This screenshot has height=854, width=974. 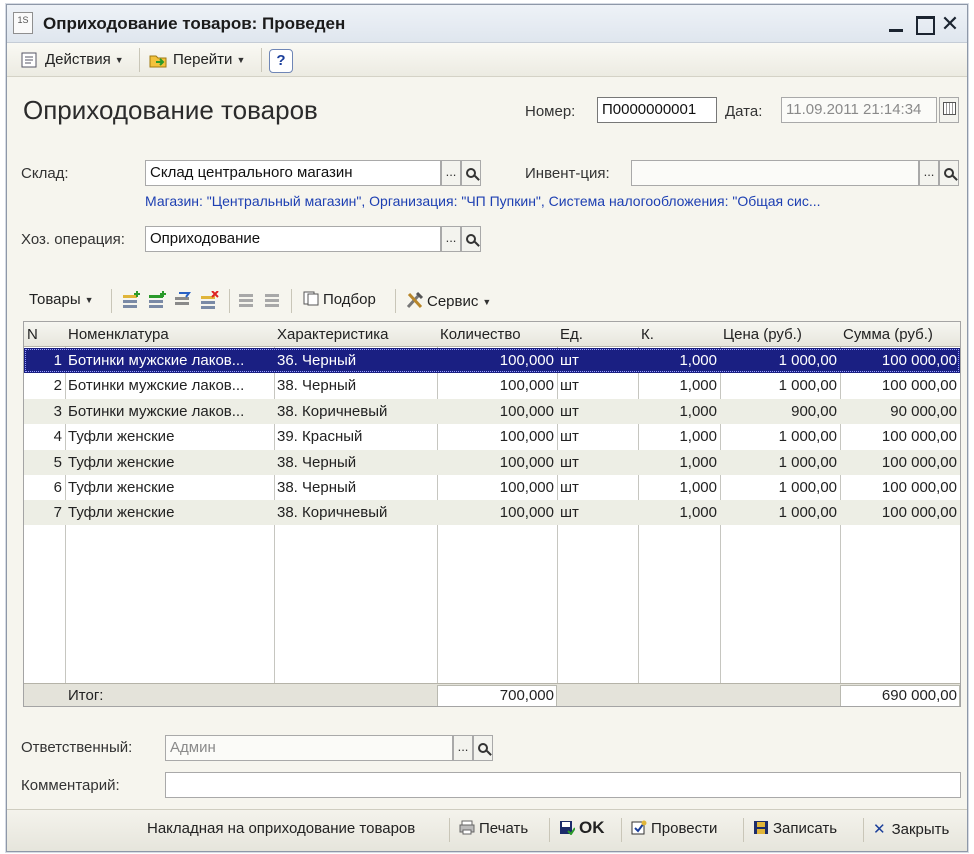 What do you see at coordinates (563, 785) in the screenshot?
I see `comment-field` at bounding box center [563, 785].